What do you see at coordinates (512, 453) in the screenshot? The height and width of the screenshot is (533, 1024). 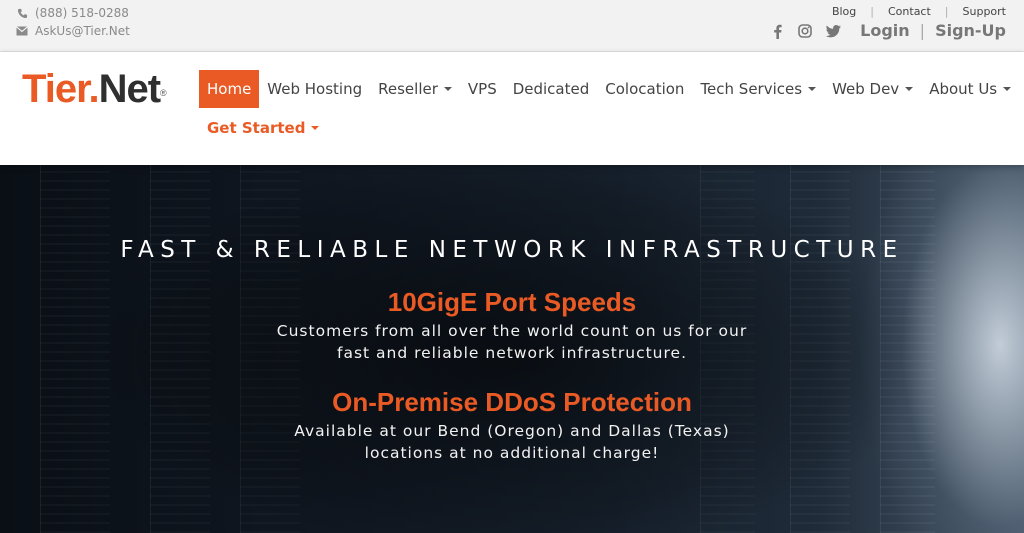 I see `feature-line: locations at no additional charge!` at bounding box center [512, 453].